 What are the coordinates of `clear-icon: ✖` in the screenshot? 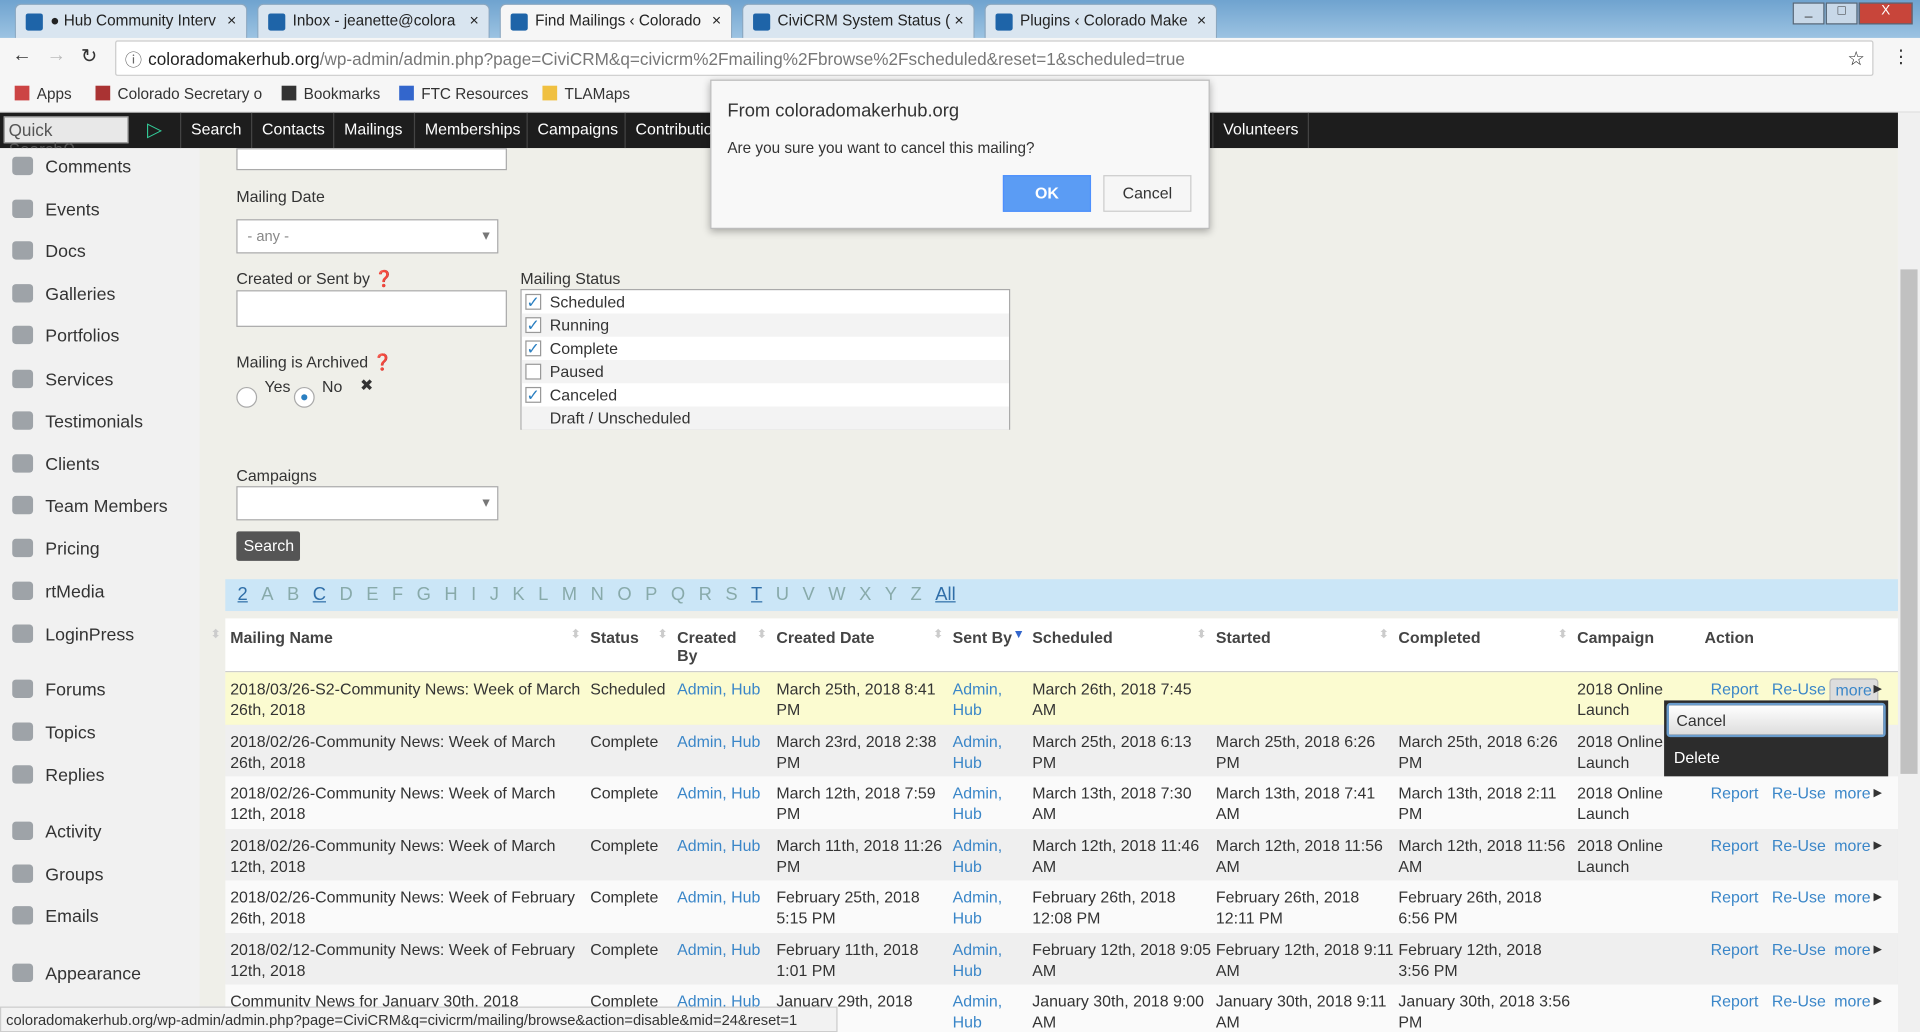 It's located at (366, 386).